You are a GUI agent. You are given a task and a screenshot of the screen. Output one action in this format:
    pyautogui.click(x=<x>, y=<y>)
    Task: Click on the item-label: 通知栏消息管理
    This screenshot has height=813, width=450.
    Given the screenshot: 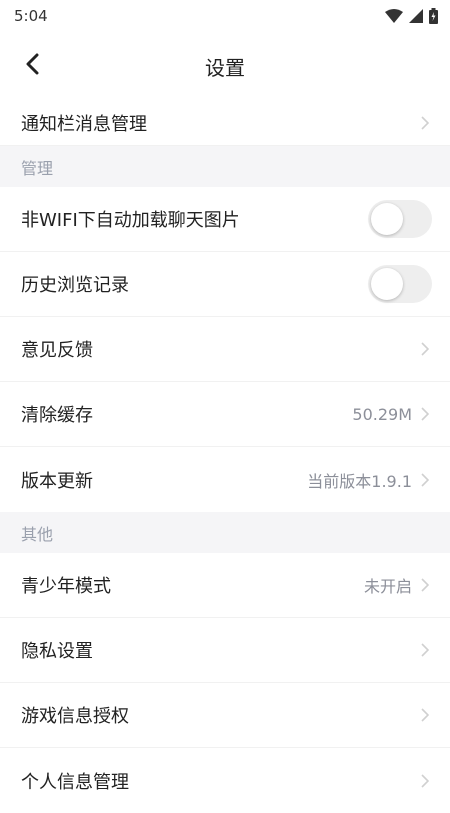 What is the action you would take?
    pyautogui.click(x=84, y=124)
    